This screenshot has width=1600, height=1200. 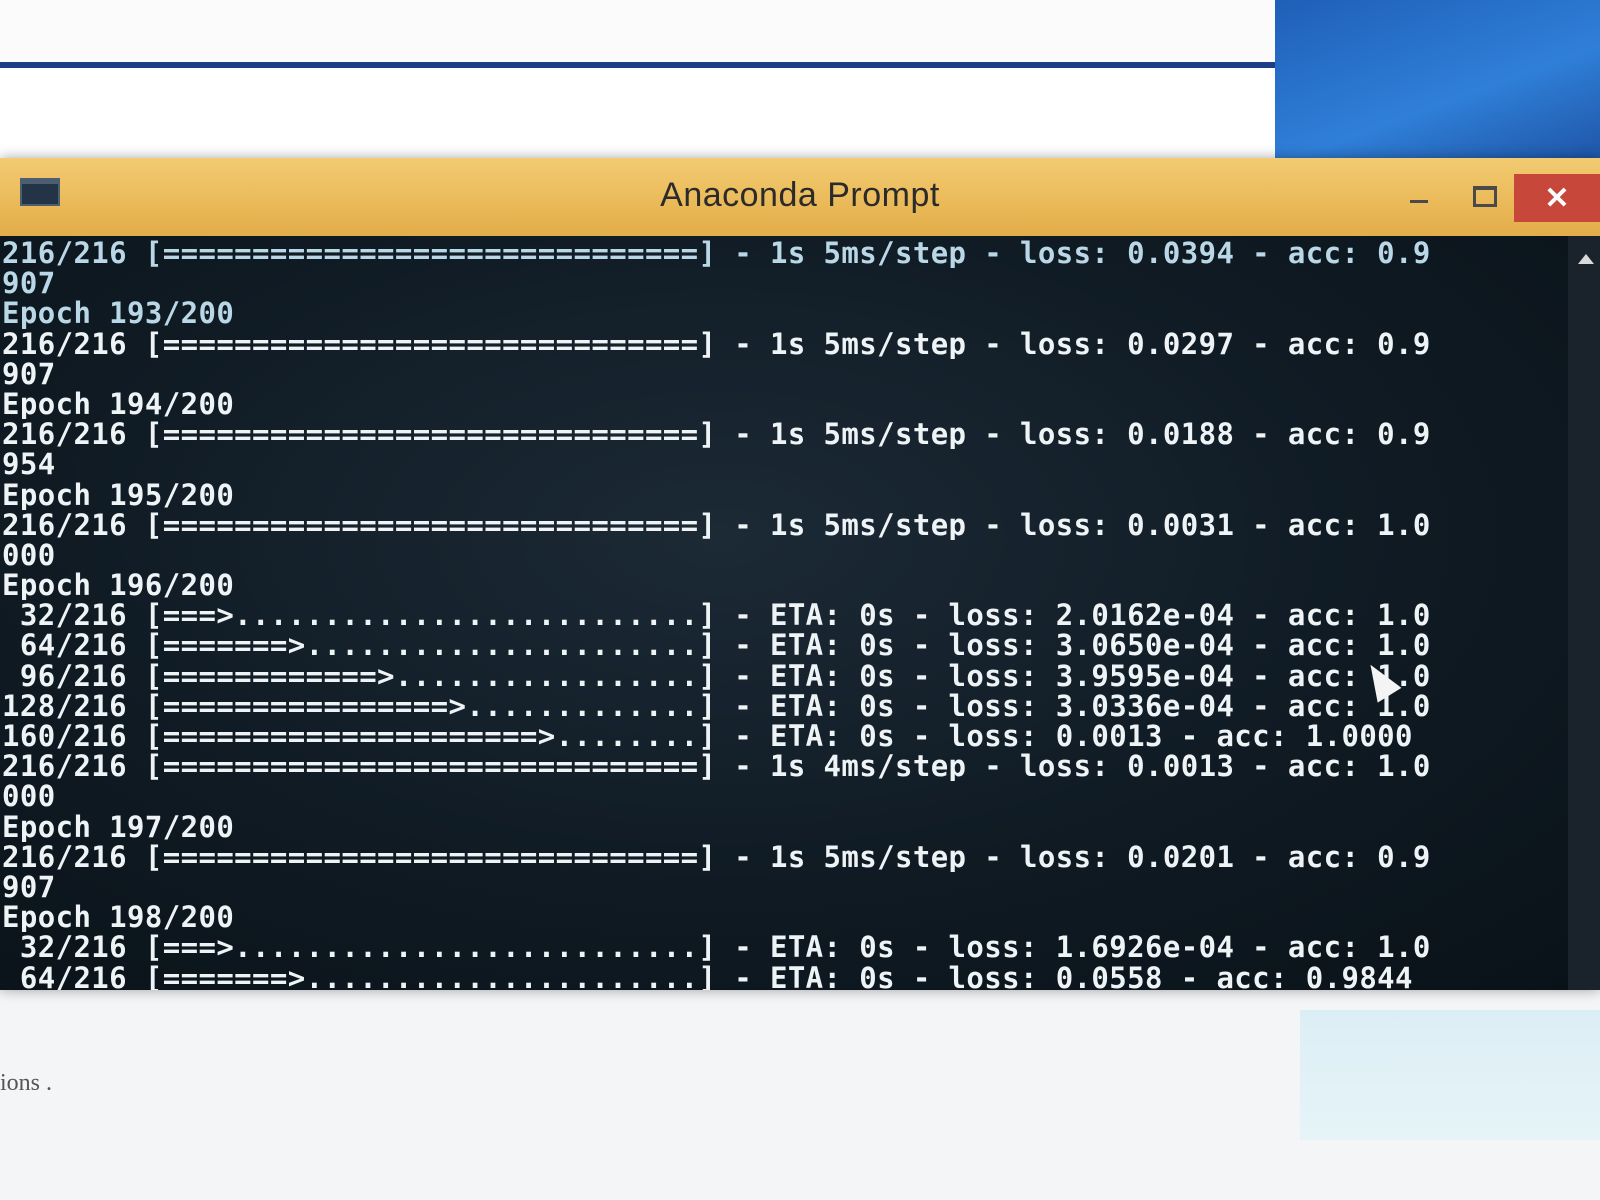 What do you see at coordinates (118, 494) in the screenshot?
I see `console-line: Epoch 195/200` at bounding box center [118, 494].